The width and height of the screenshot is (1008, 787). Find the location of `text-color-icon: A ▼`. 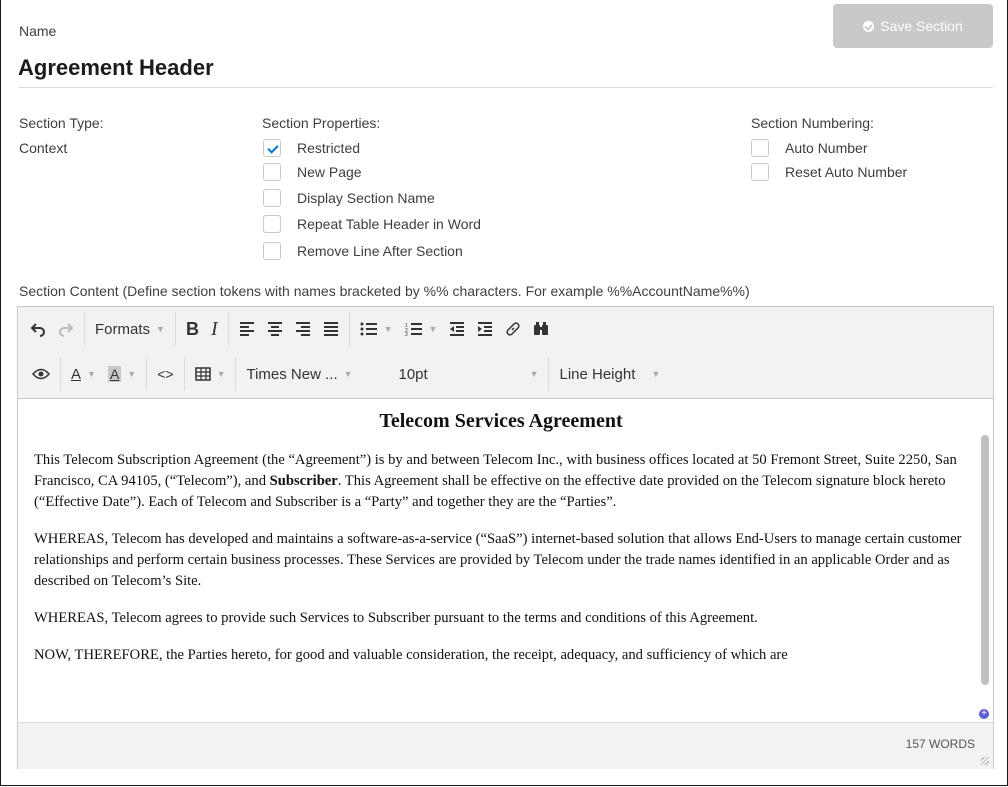

text-color-icon: A ▼ is located at coordinates (83, 374).